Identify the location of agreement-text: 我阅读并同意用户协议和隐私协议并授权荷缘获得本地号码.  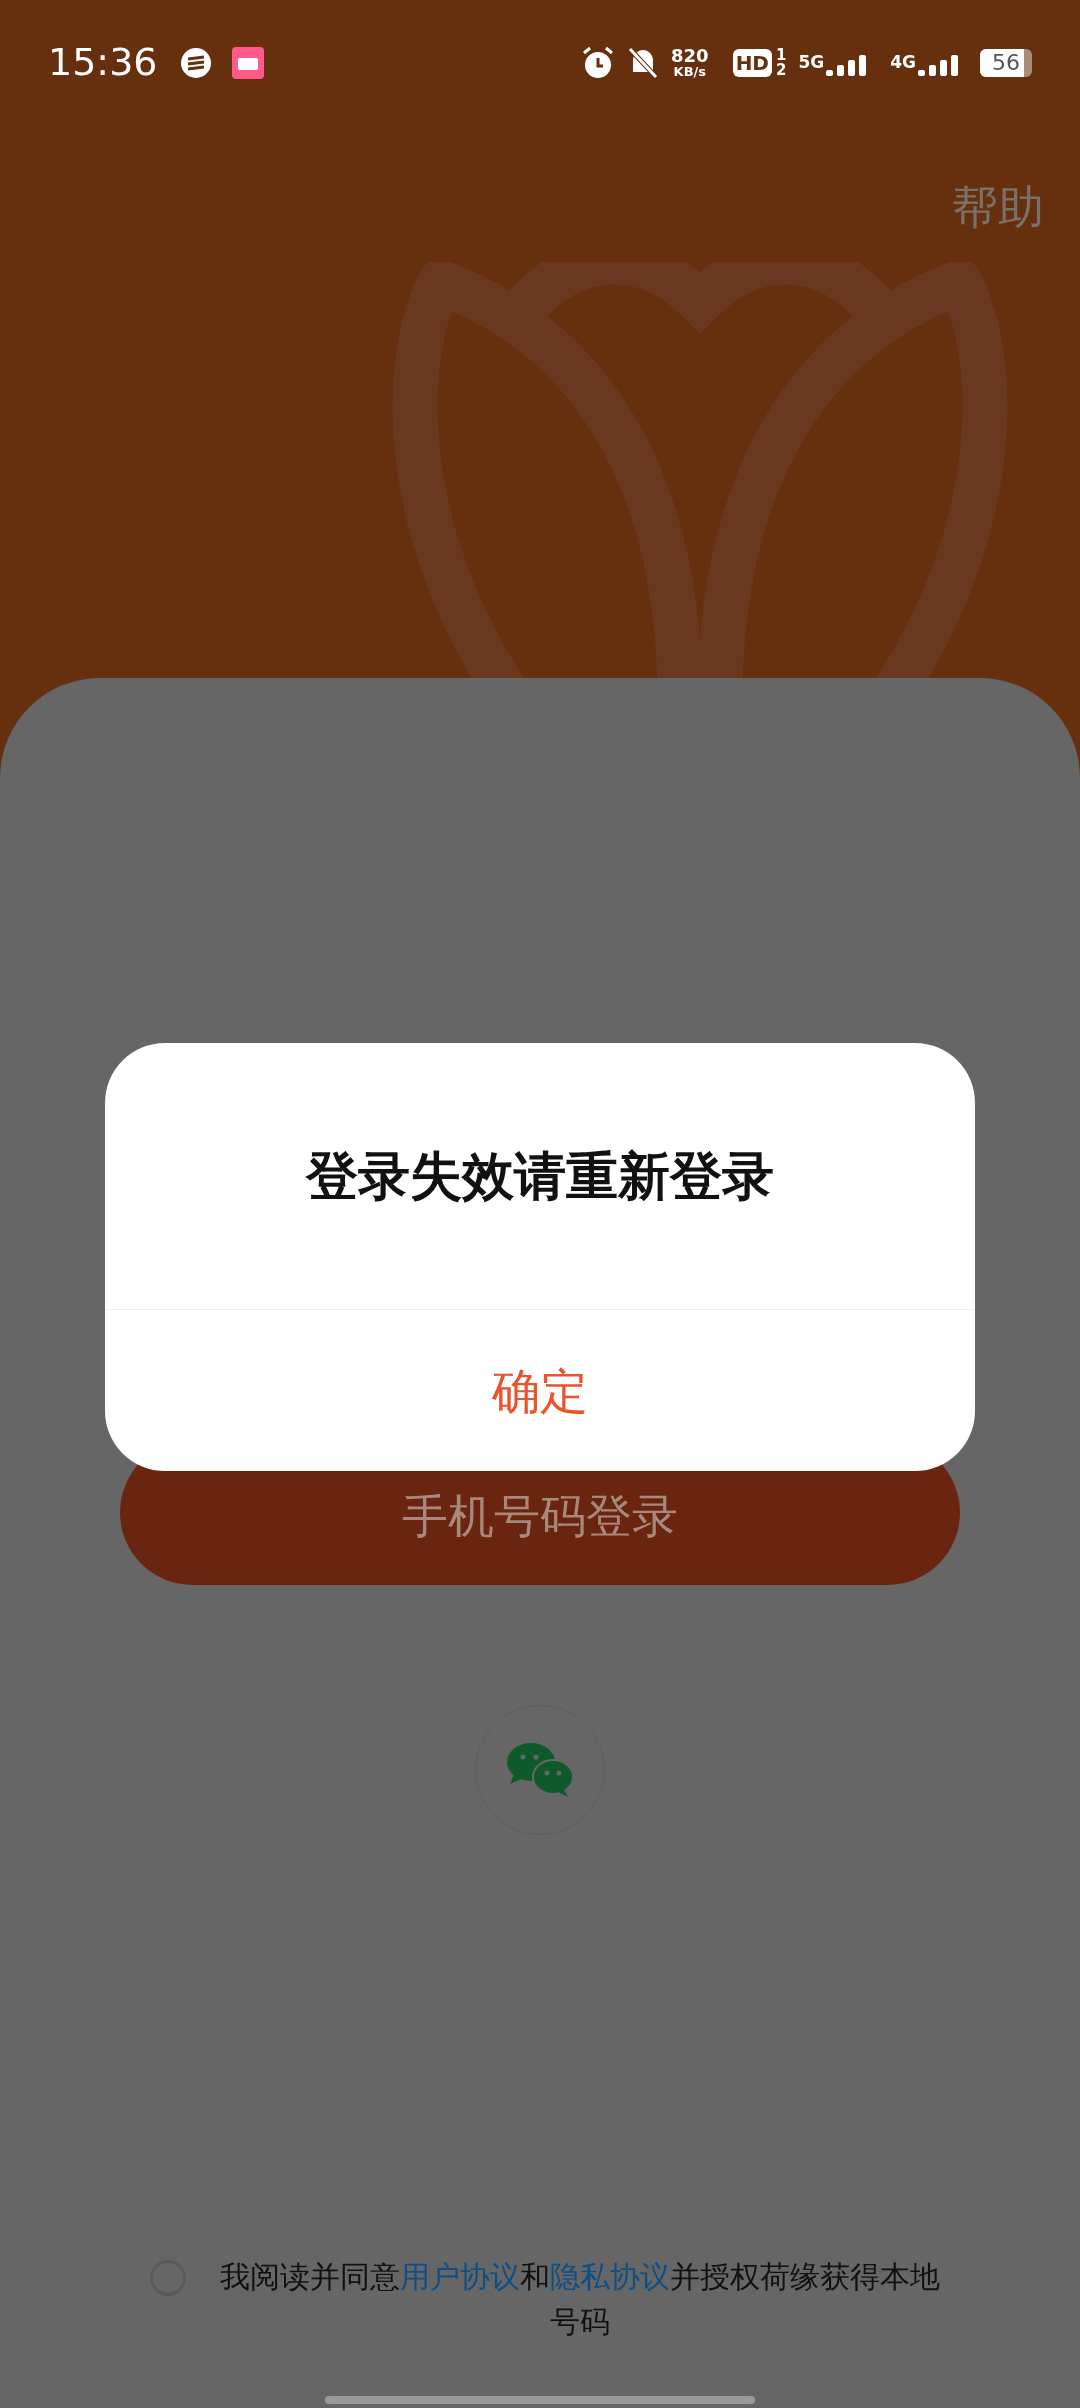
(580, 2299).